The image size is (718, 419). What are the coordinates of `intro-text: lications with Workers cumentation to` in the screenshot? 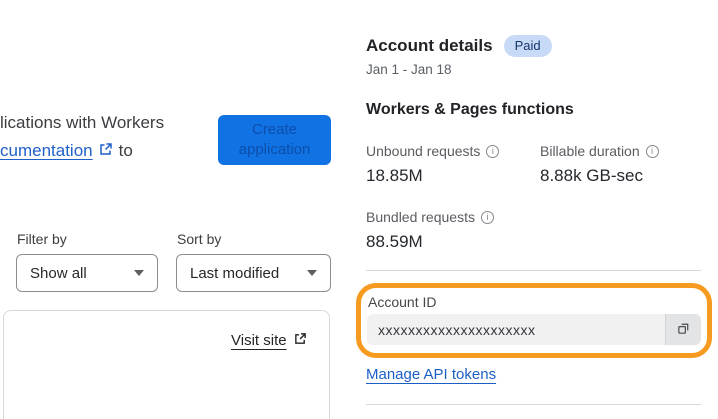 It's located at (82, 137).